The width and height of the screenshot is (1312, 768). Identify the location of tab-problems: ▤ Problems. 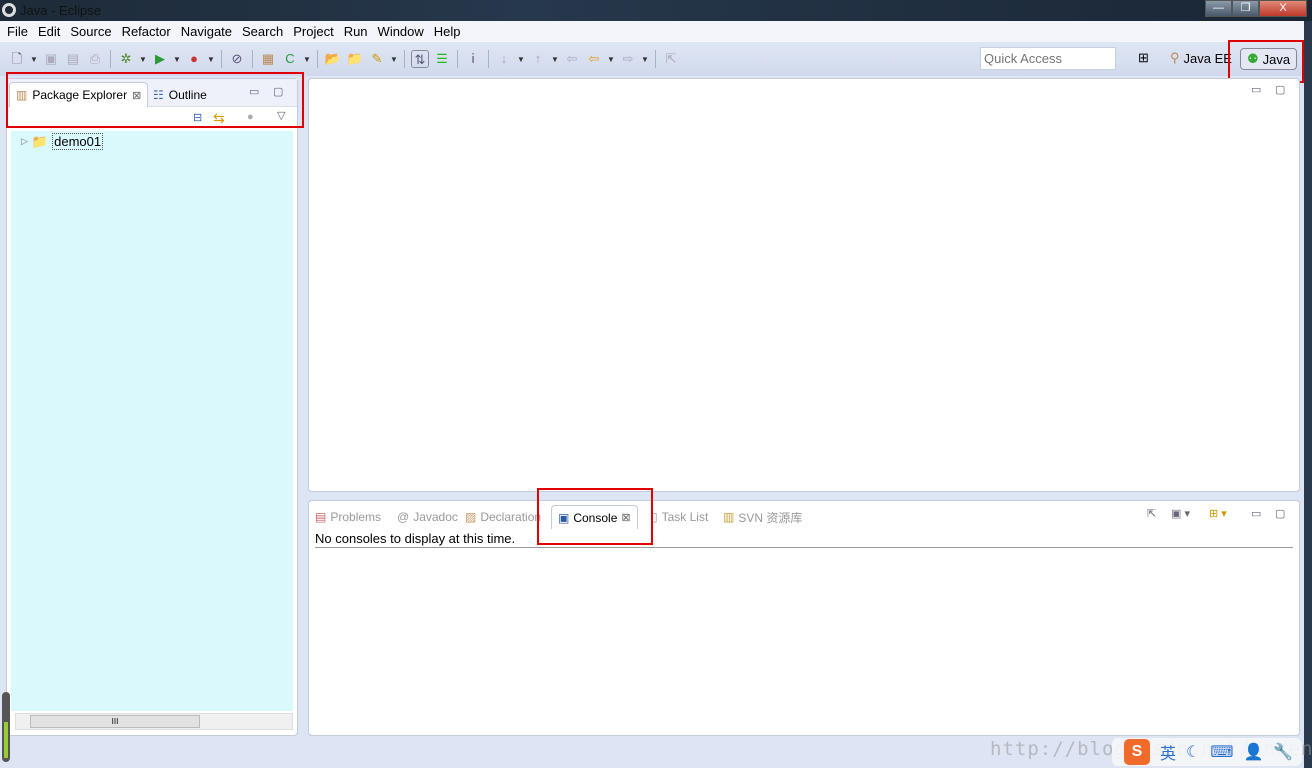
(348, 517).